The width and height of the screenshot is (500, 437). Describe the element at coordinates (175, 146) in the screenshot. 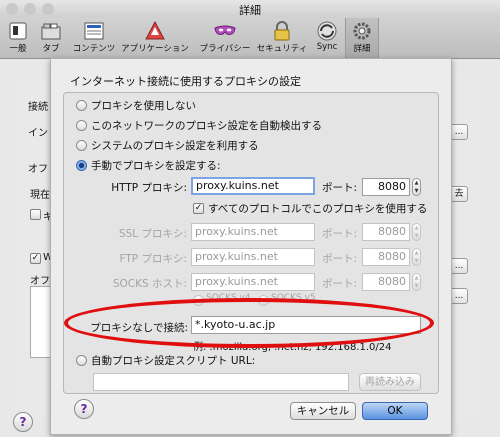

I see `radio-system-proxy-label: システムのプロキシ設定を利用する` at that location.